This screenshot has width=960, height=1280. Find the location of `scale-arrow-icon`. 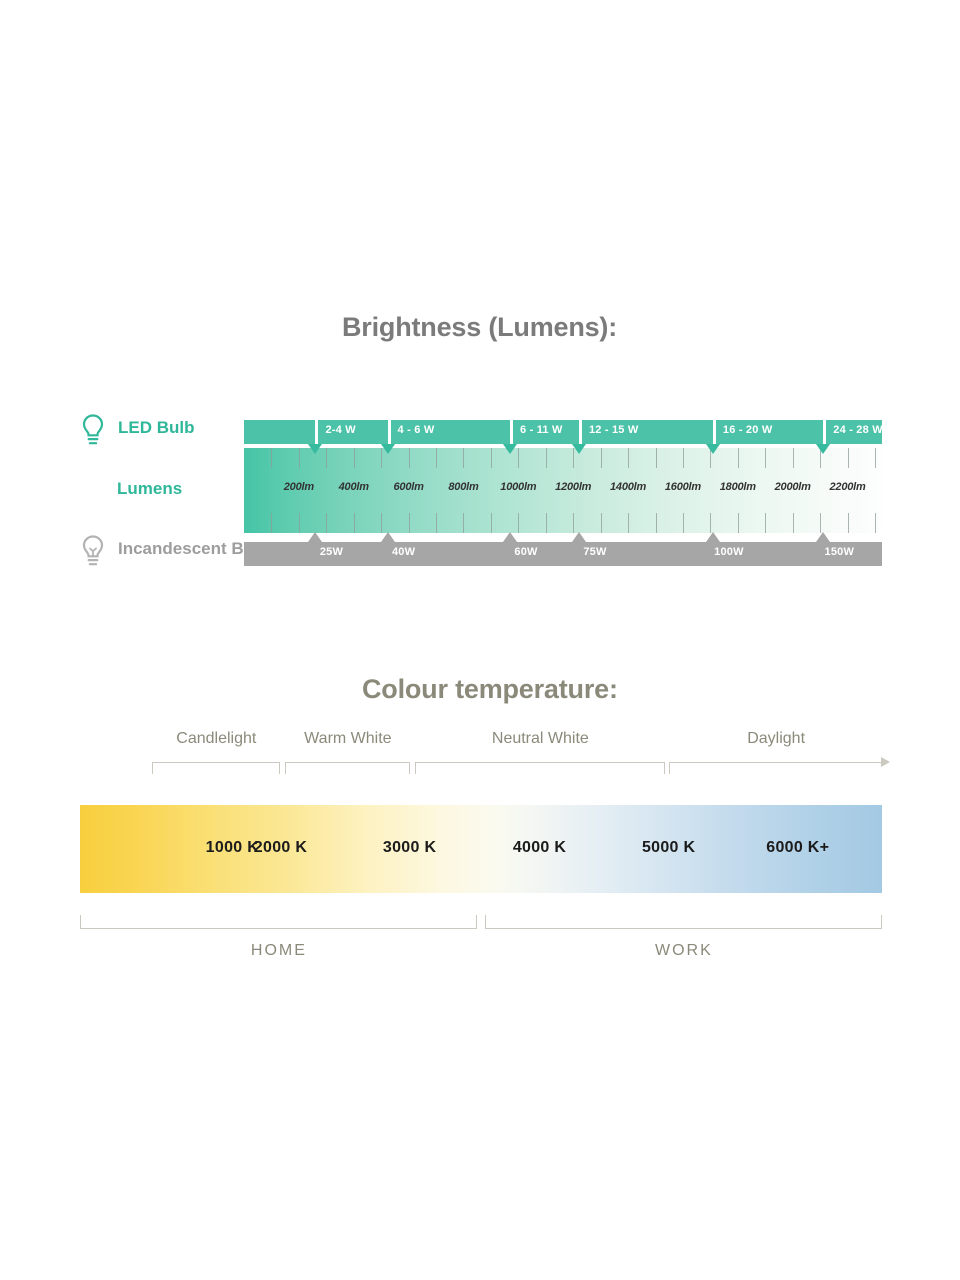

scale-arrow-icon is located at coordinates (885, 762).